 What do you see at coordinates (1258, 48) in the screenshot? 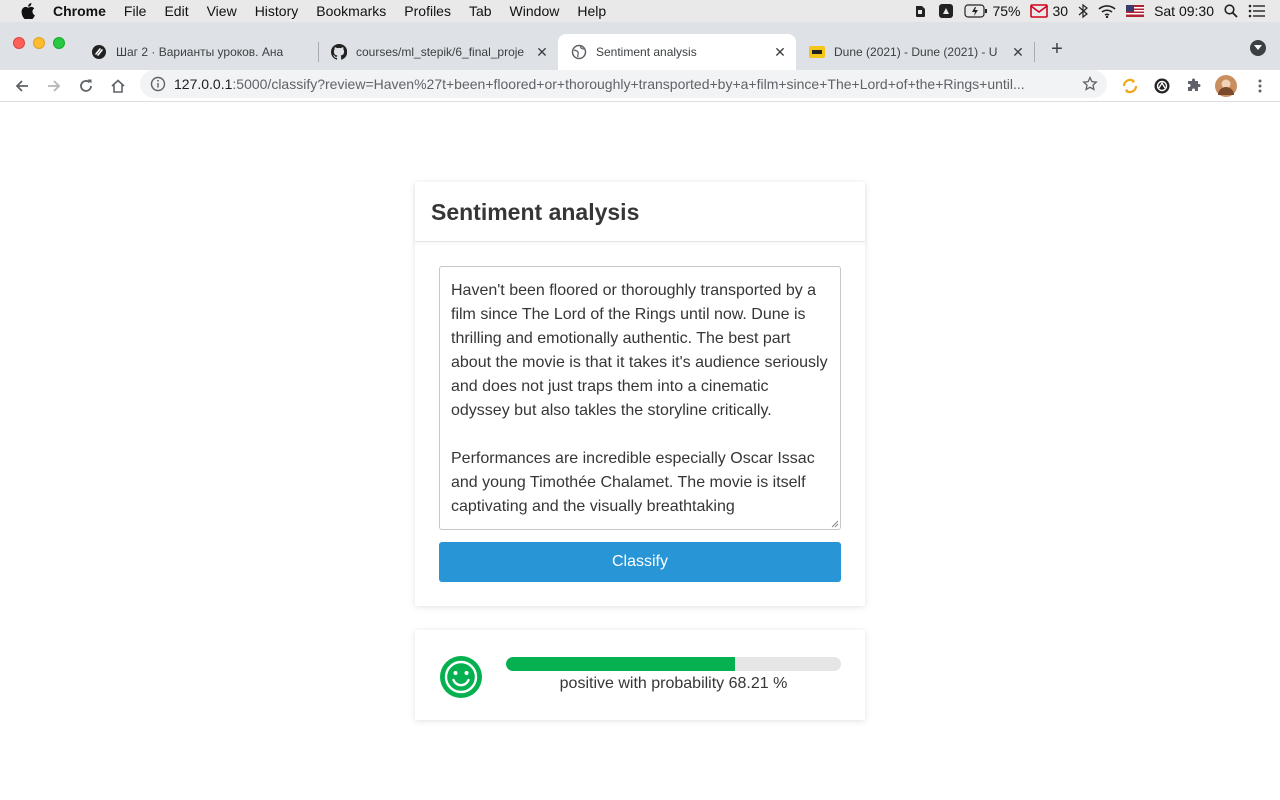
I see `tab-search-icon` at bounding box center [1258, 48].